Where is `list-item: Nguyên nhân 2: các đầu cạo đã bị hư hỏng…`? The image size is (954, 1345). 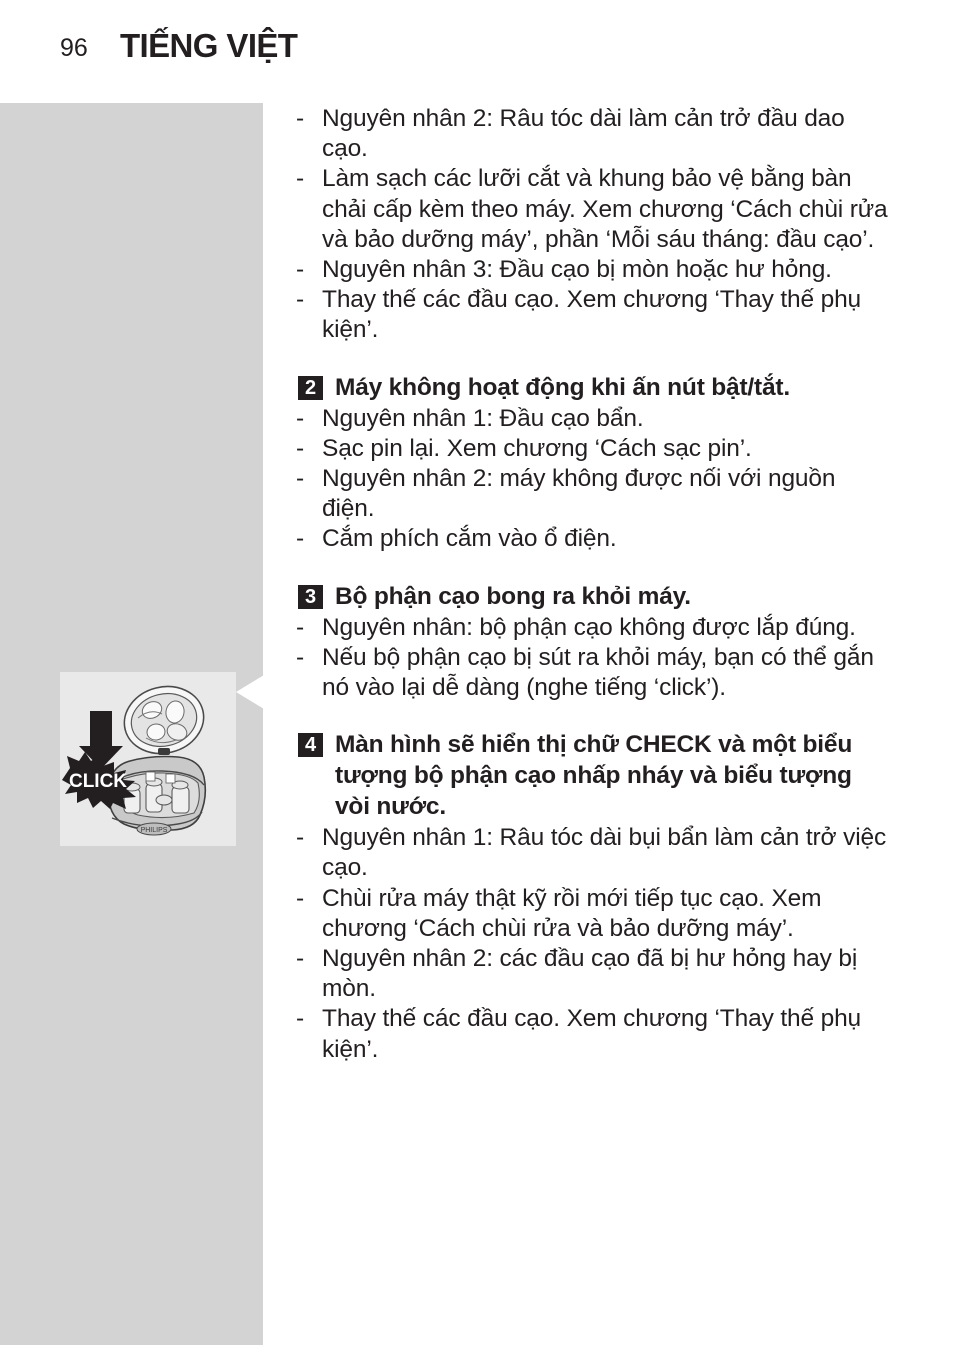
list-item: Nguyên nhân 2: các đầu cạo đã bị hư hỏng… is located at coordinates (592, 974).